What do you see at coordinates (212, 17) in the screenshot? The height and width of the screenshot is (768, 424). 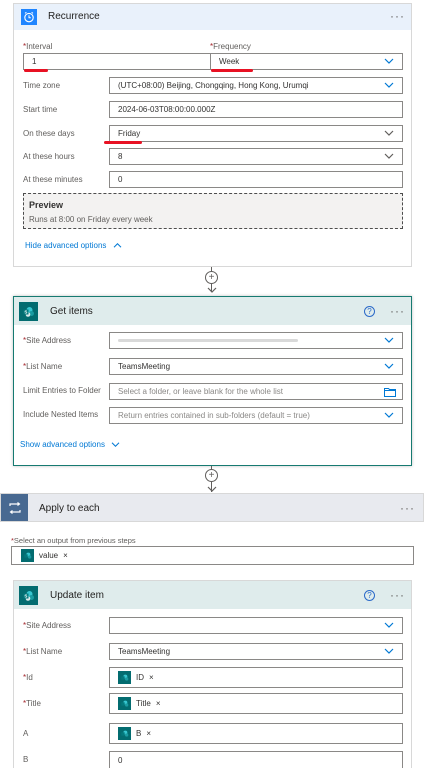 I see `recurrence-header: Recurrence ···` at bounding box center [212, 17].